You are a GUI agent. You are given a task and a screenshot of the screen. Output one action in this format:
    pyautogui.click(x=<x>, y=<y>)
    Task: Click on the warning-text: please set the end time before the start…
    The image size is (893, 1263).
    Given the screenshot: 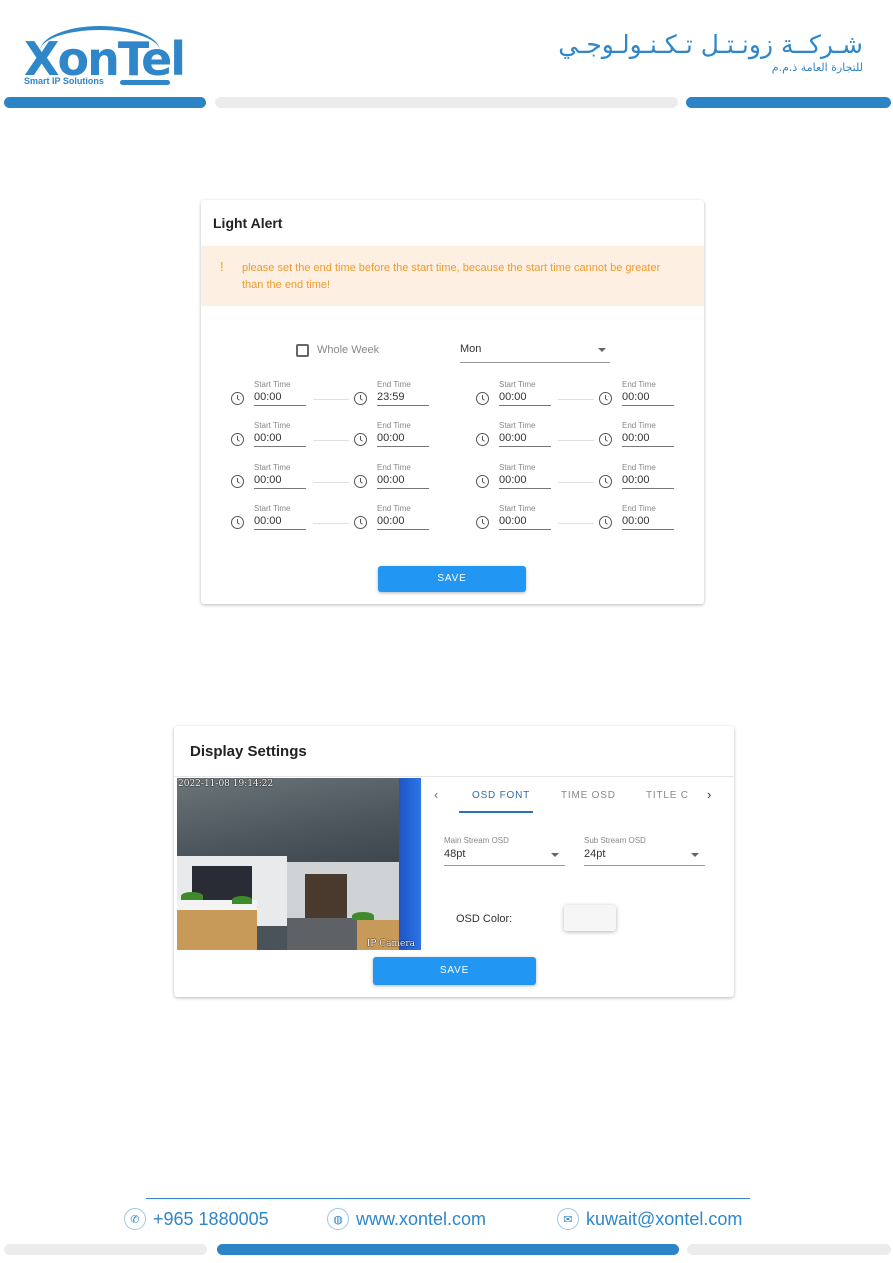 What is the action you would take?
    pyautogui.click(x=451, y=276)
    